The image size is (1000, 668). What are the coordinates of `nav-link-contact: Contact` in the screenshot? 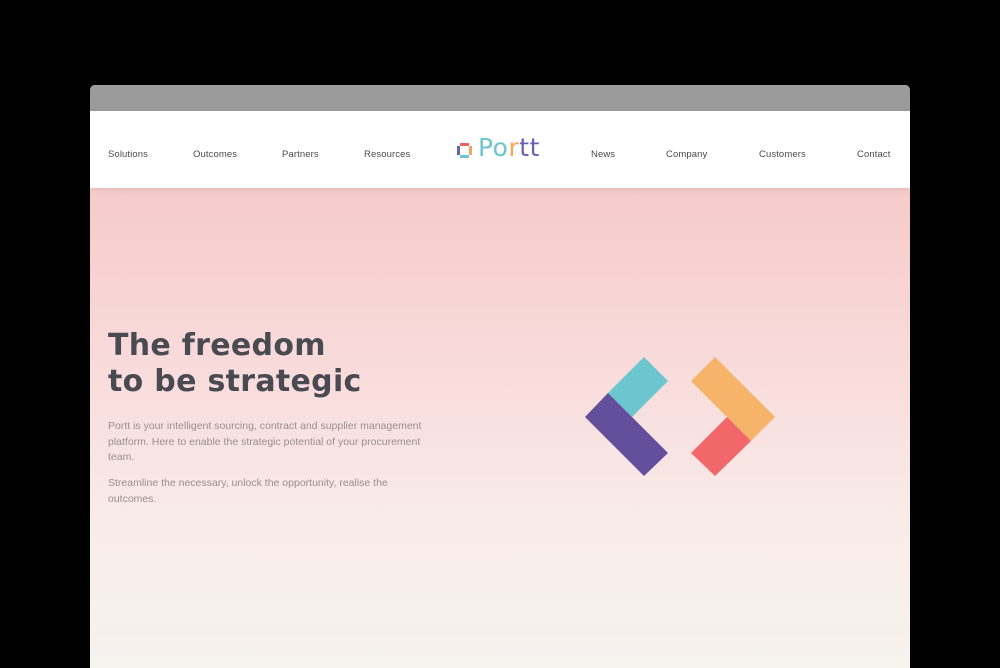 It's located at (873, 154).